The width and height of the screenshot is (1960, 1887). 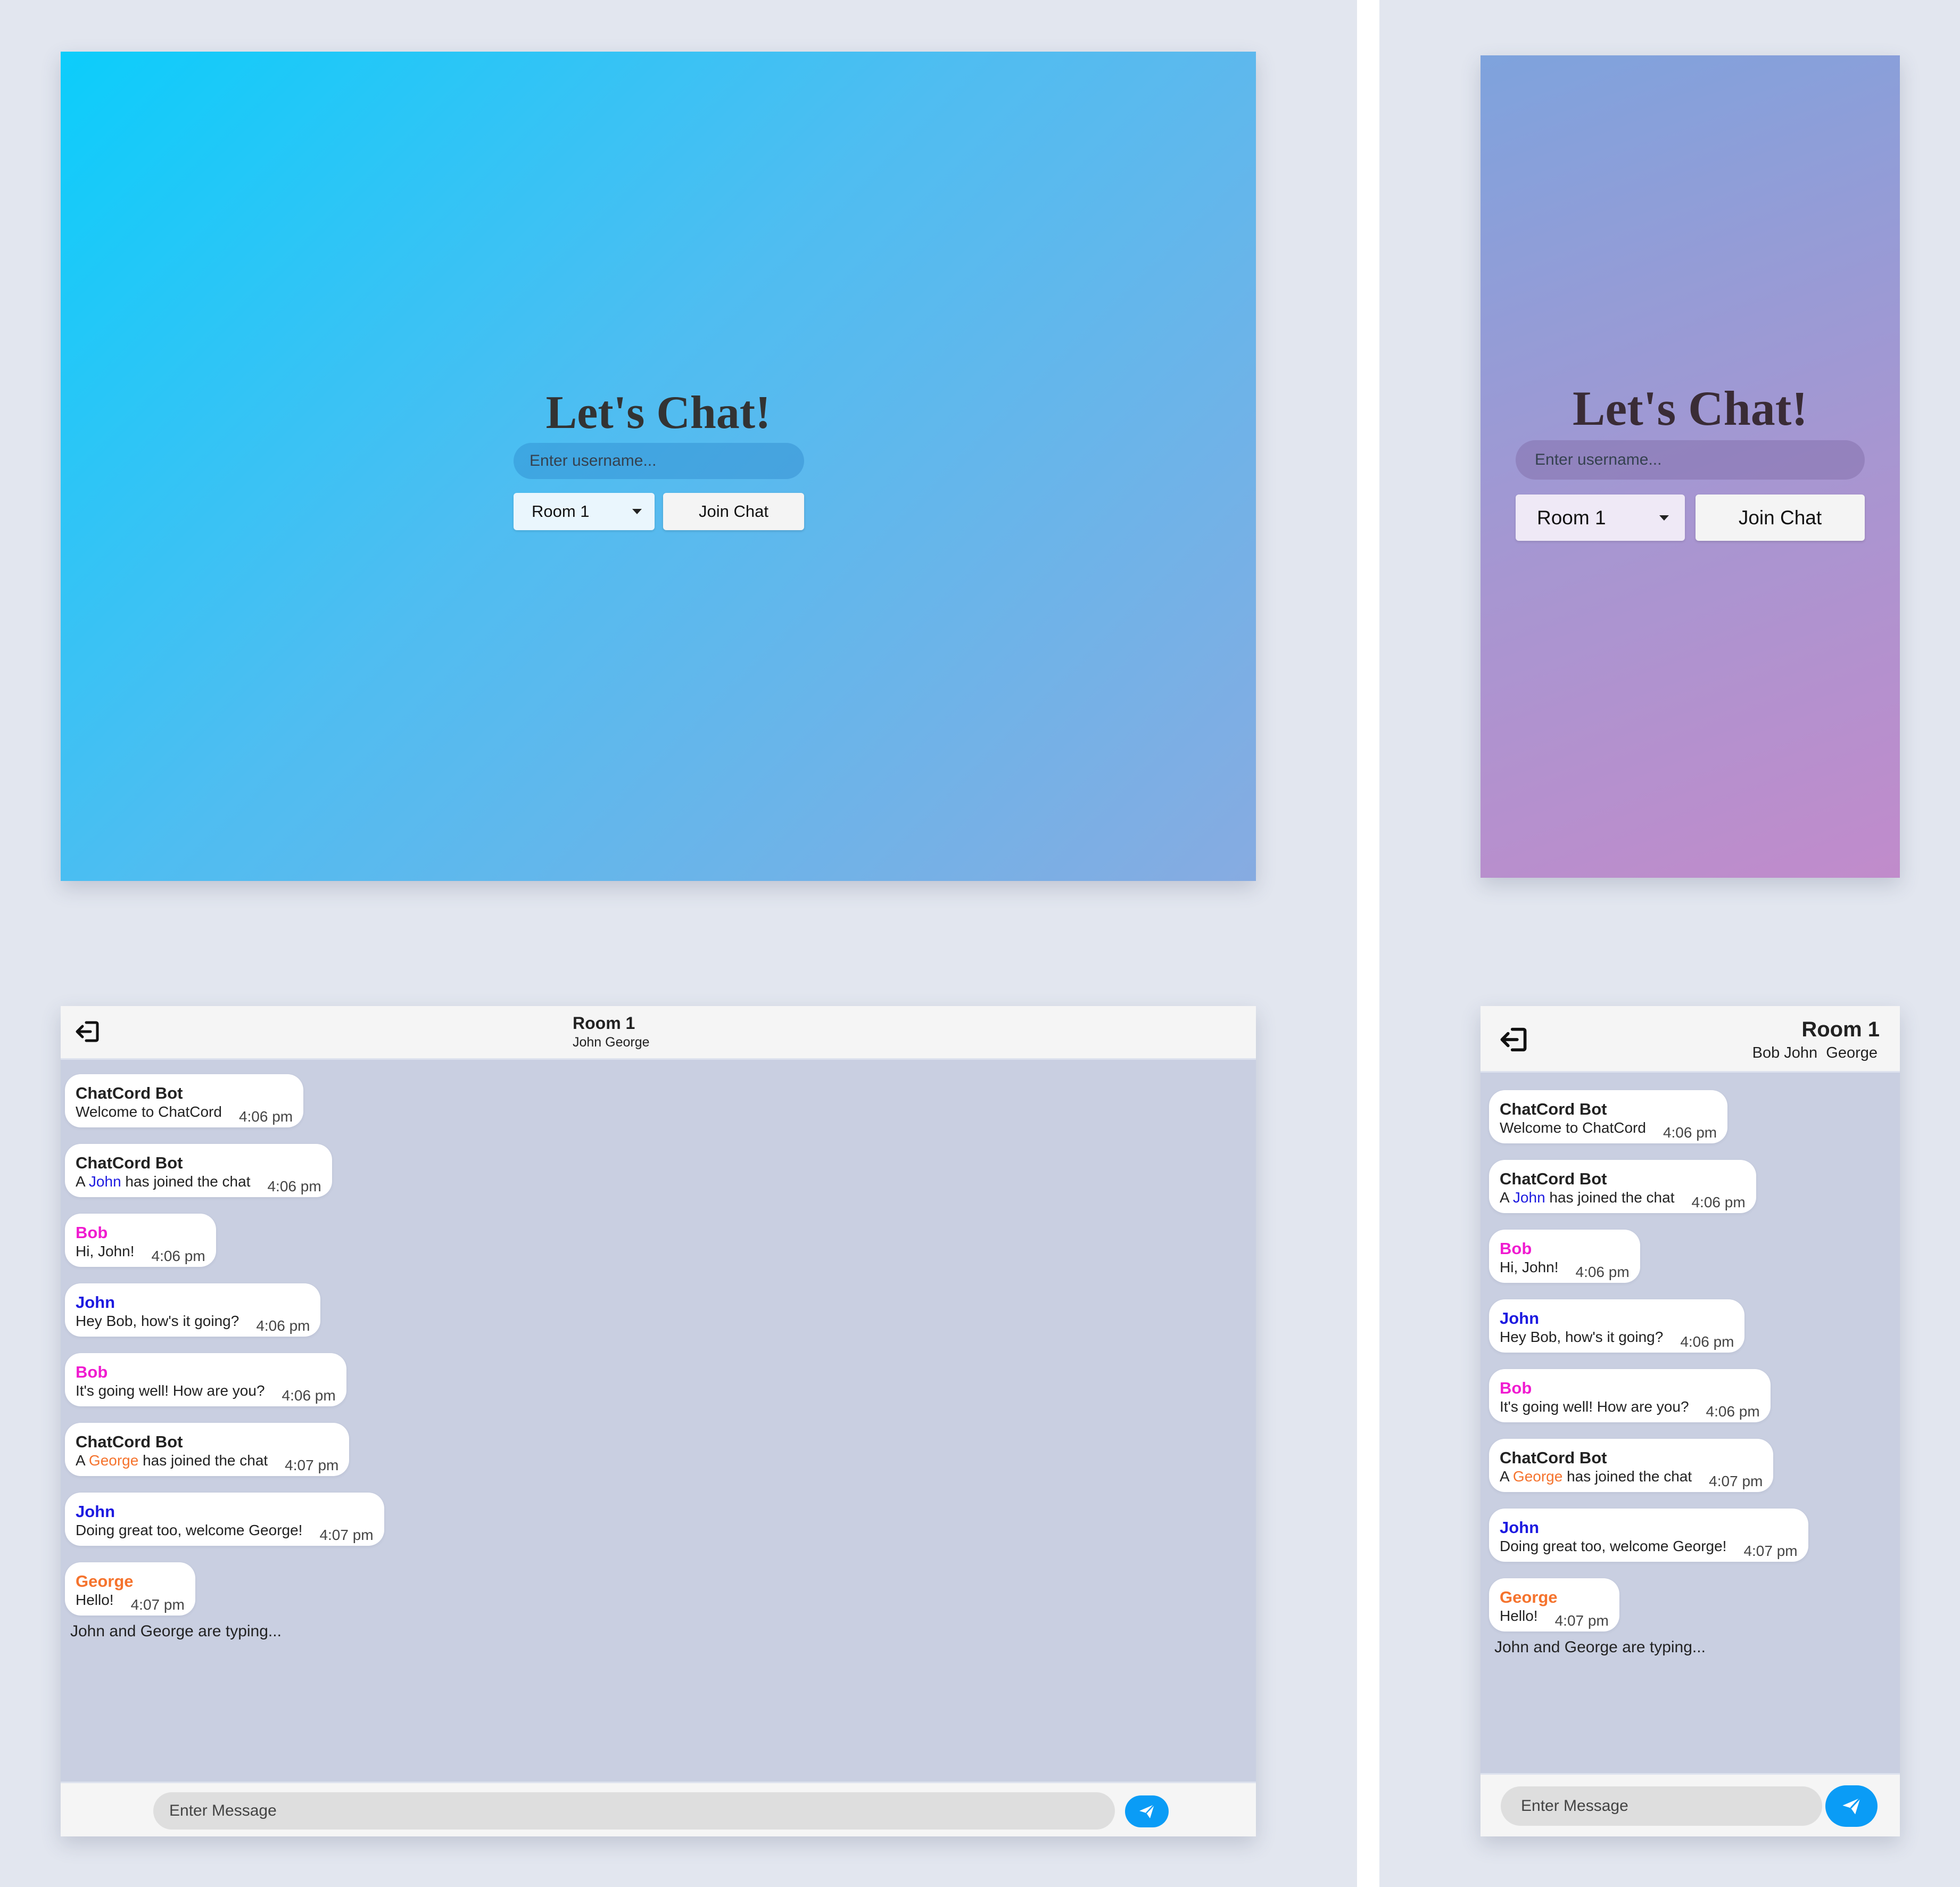 What do you see at coordinates (611, 1042) in the screenshot?
I see `room-users: John George` at bounding box center [611, 1042].